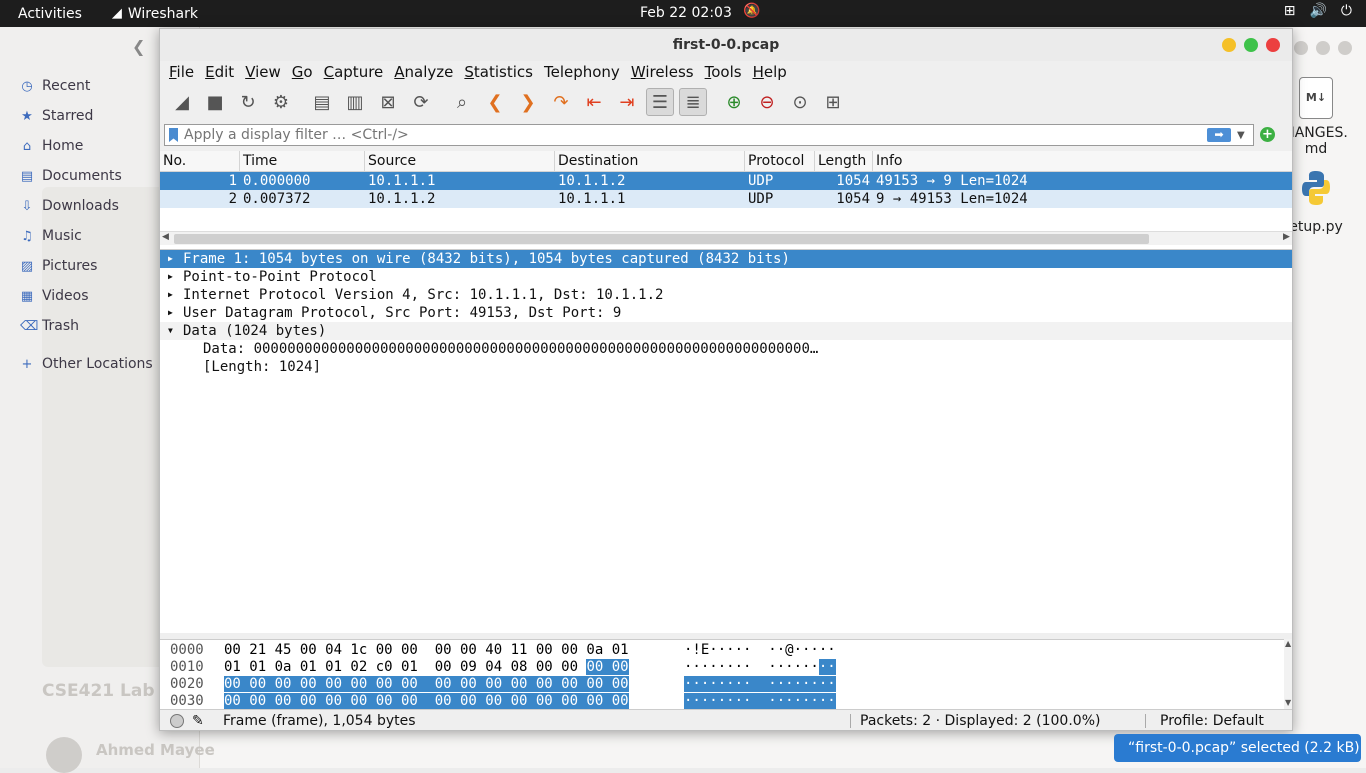 The height and width of the screenshot is (773, 1366). What do you see at coordinates (173, 135) in the screenshot?
I see `bookmark-icon` at bounding box center [173, 135].